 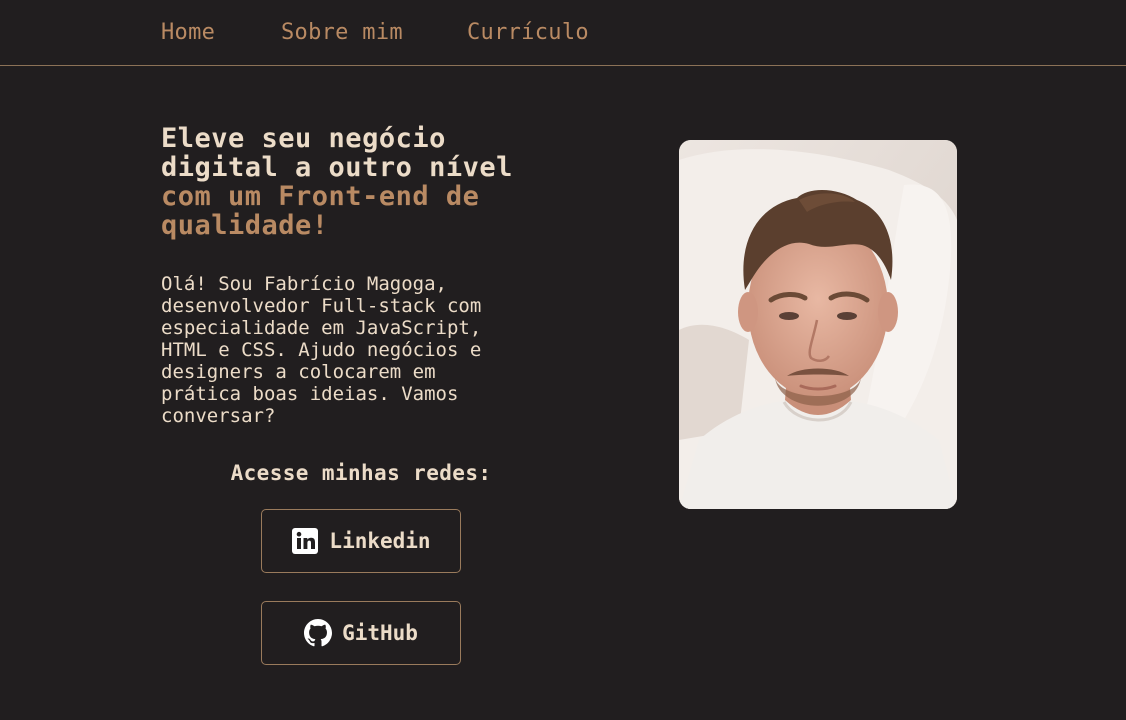 What do you see at coordinates (303, 138) in the screenshot?
I see `headline-line-1: Eleve seu negócio` at bounding box center [303, 138].